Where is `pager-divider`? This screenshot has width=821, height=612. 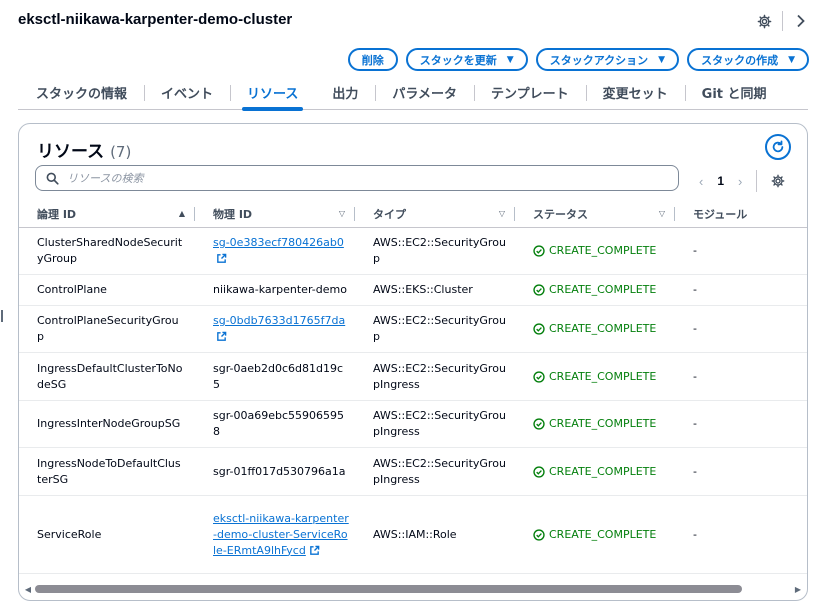 pager-divider is located at coordinates (757, 181).